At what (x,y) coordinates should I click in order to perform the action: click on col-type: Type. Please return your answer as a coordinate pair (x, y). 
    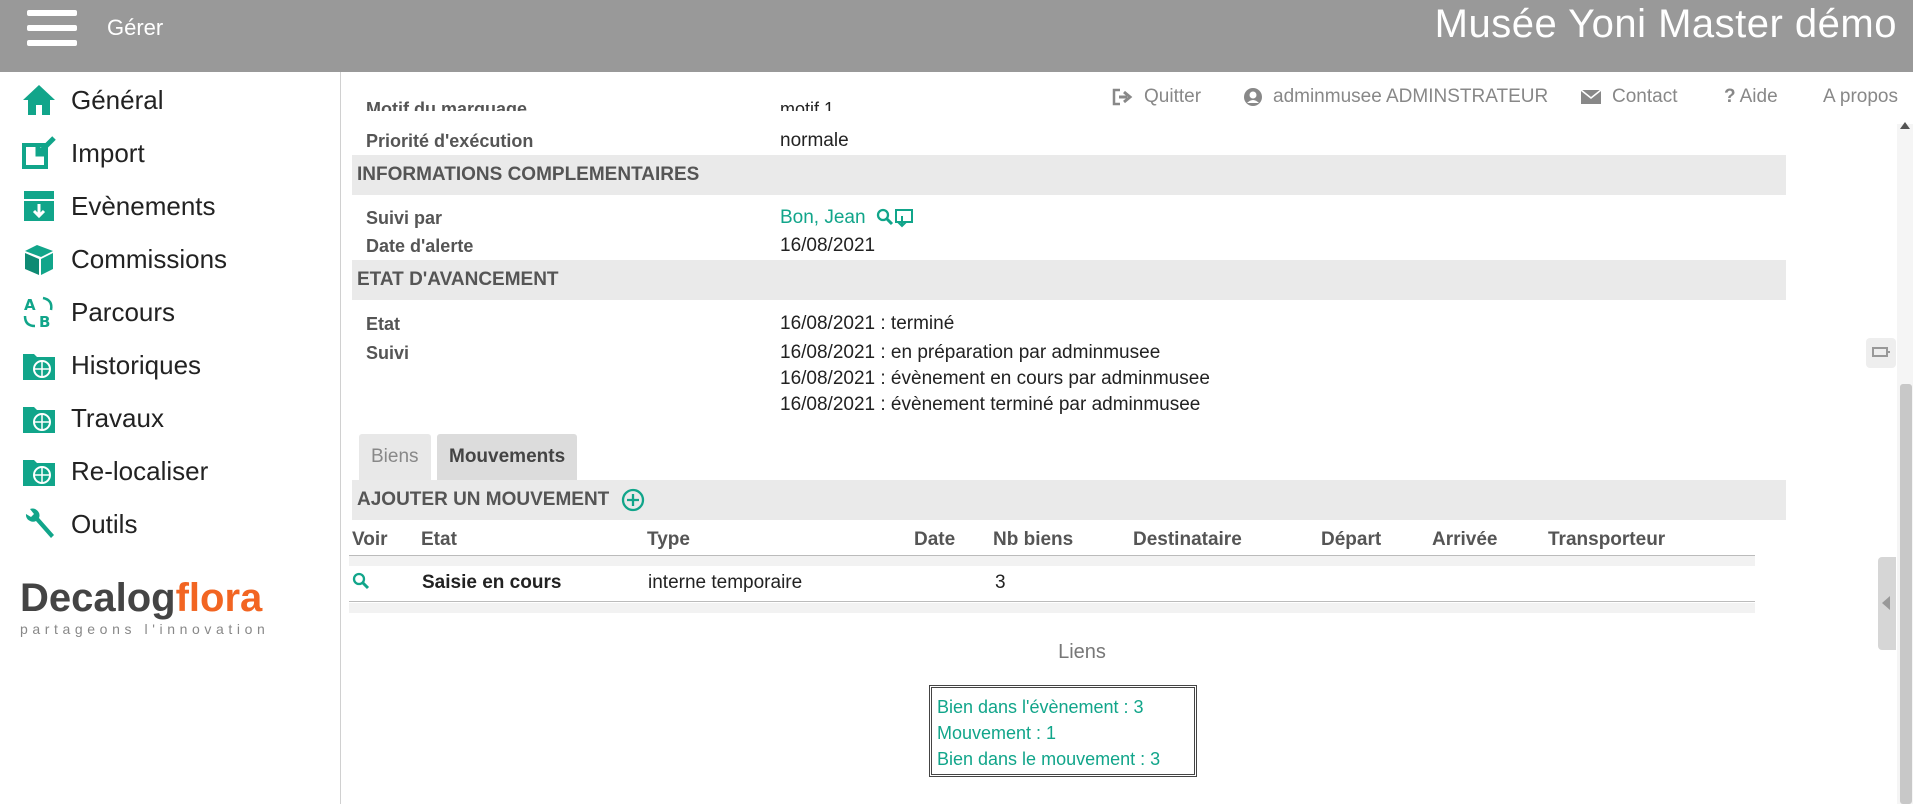
    Looking at the image, I should click on (668, 540).